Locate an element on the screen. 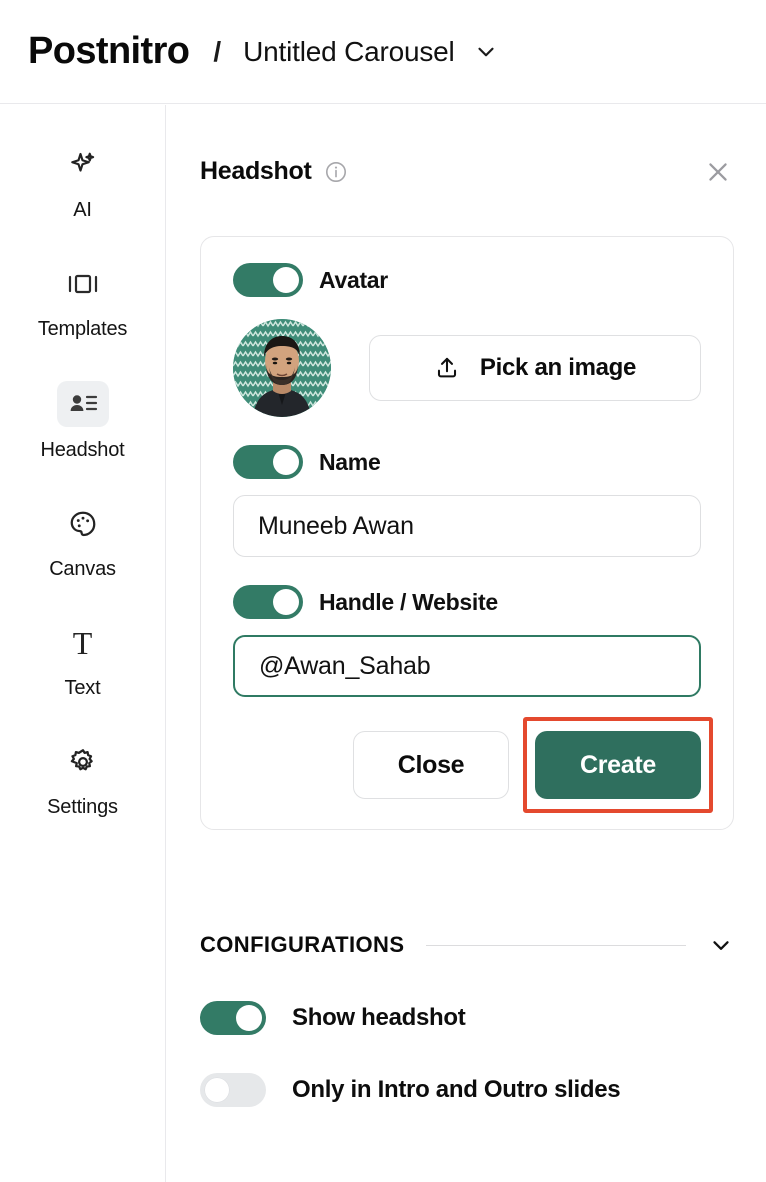 Image resolution: width=766 pixels, height=1182 pixels. close-icon is located at coordinates (718, 172).